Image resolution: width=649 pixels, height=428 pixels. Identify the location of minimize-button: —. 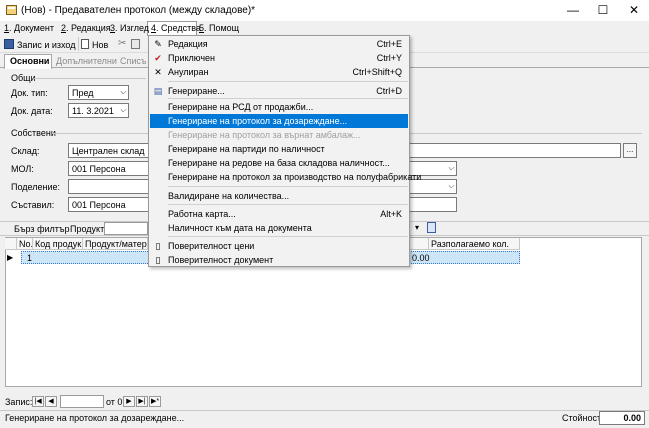
(573, 10).